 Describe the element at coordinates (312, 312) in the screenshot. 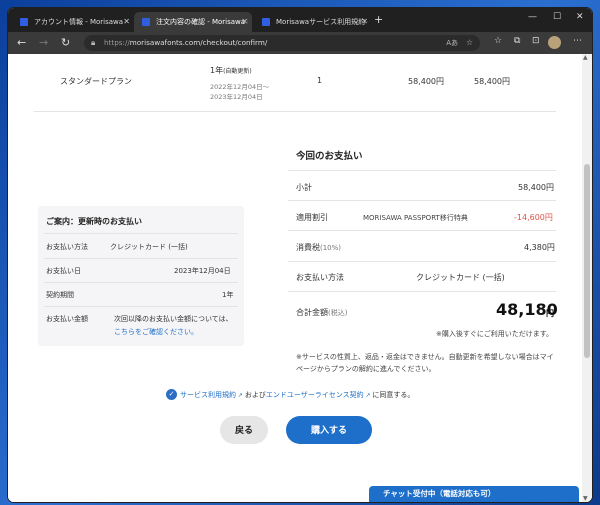

I see `total-label-text: 合計金額` at that location.